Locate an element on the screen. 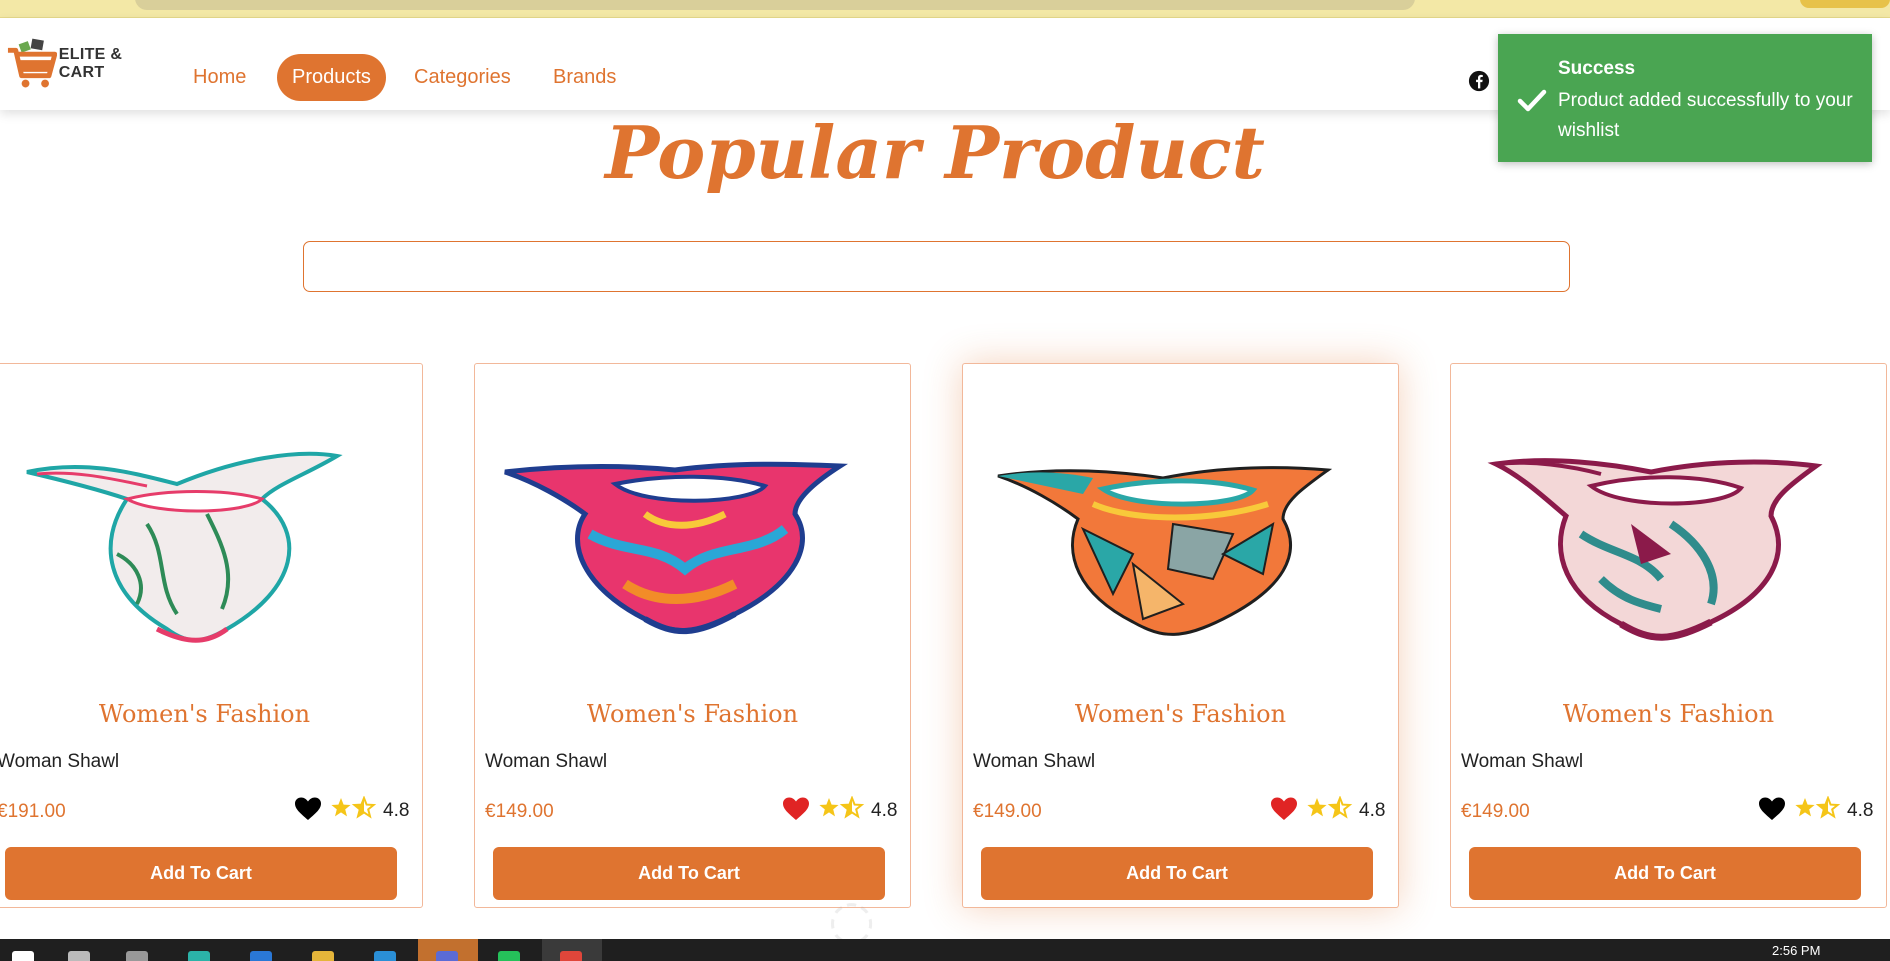 The width and height of the screenshot is (1890, 961). logo: ELITE & CART is located at coordinates (88, 64).